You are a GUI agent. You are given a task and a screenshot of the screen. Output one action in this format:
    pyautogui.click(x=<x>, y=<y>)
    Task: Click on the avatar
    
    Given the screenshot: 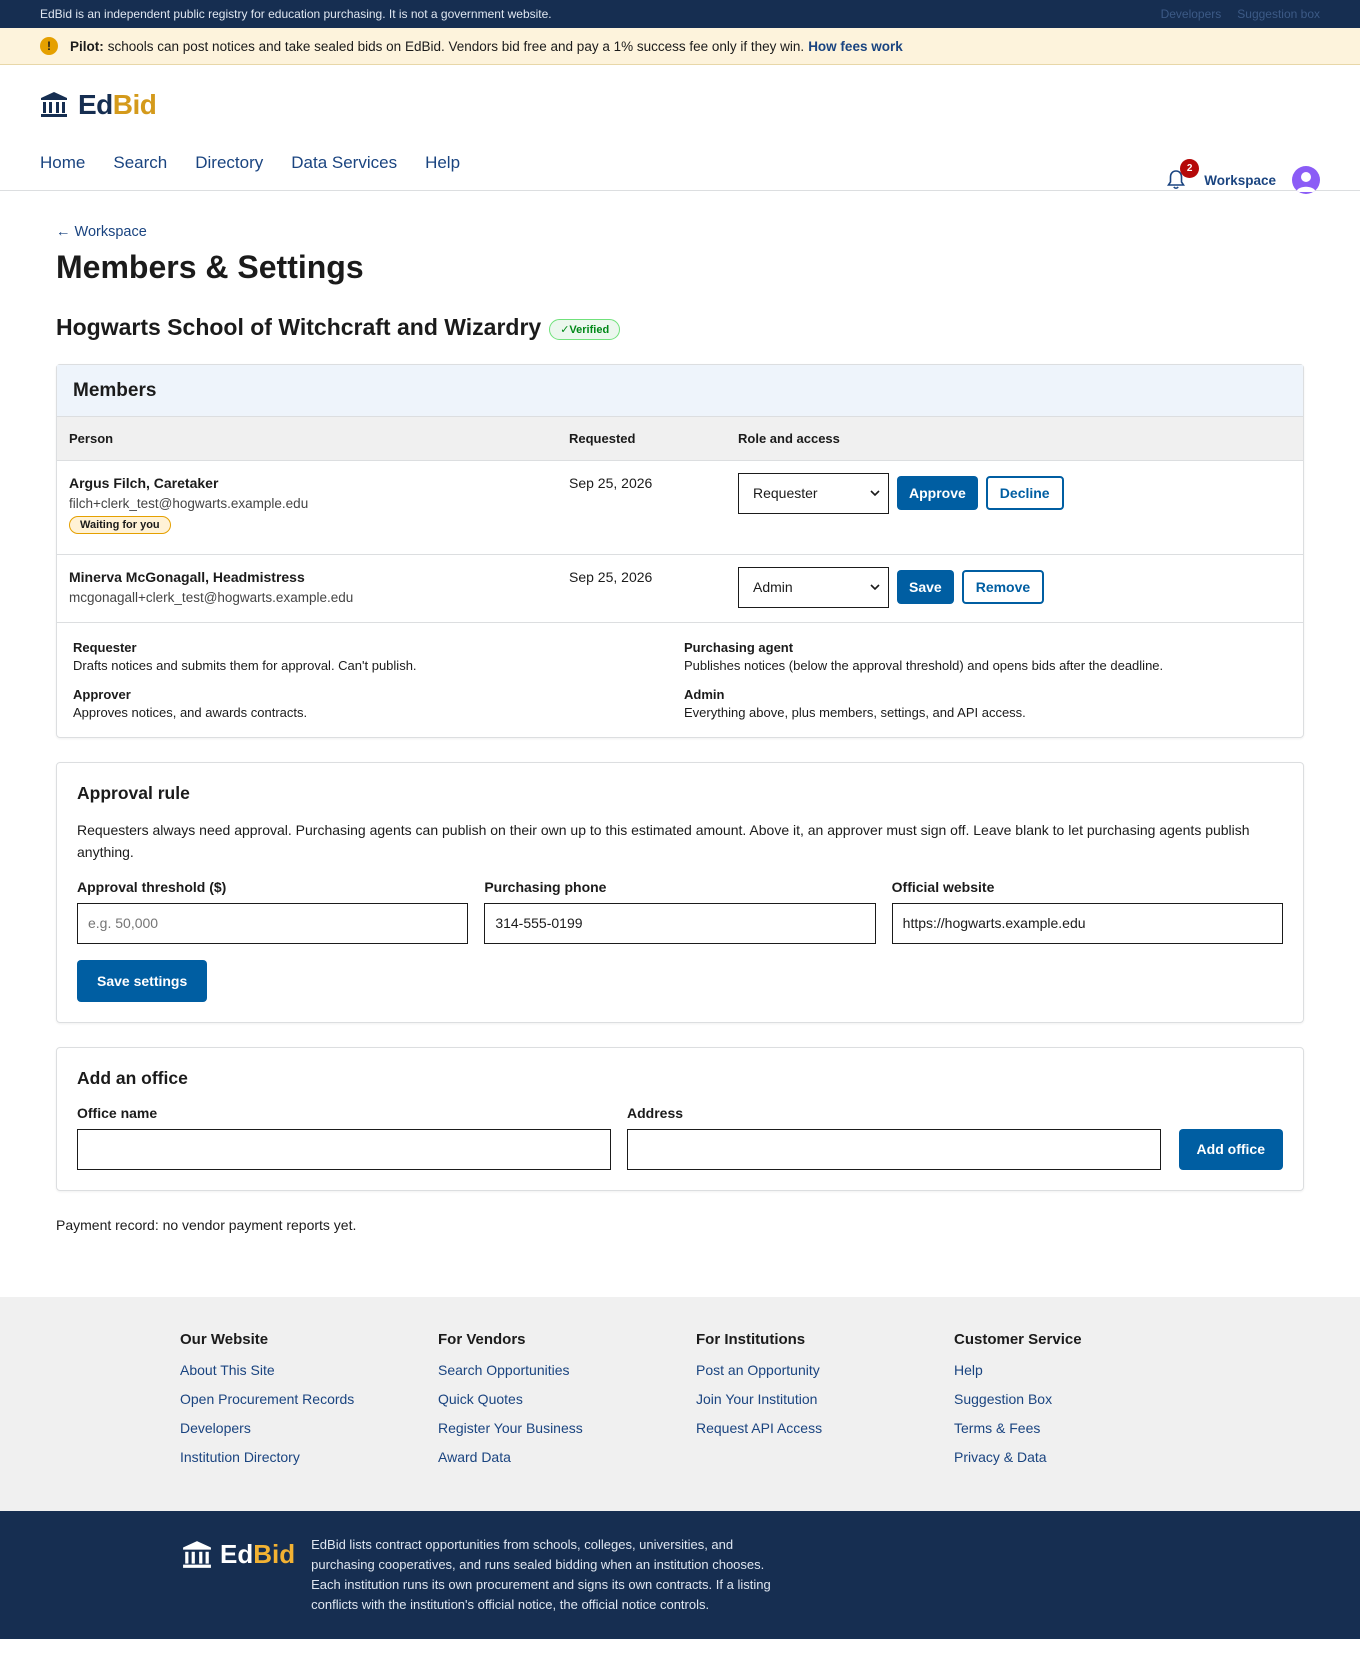 What is the action you would take?
    pyautogui.click(x=1306, y=180)
    